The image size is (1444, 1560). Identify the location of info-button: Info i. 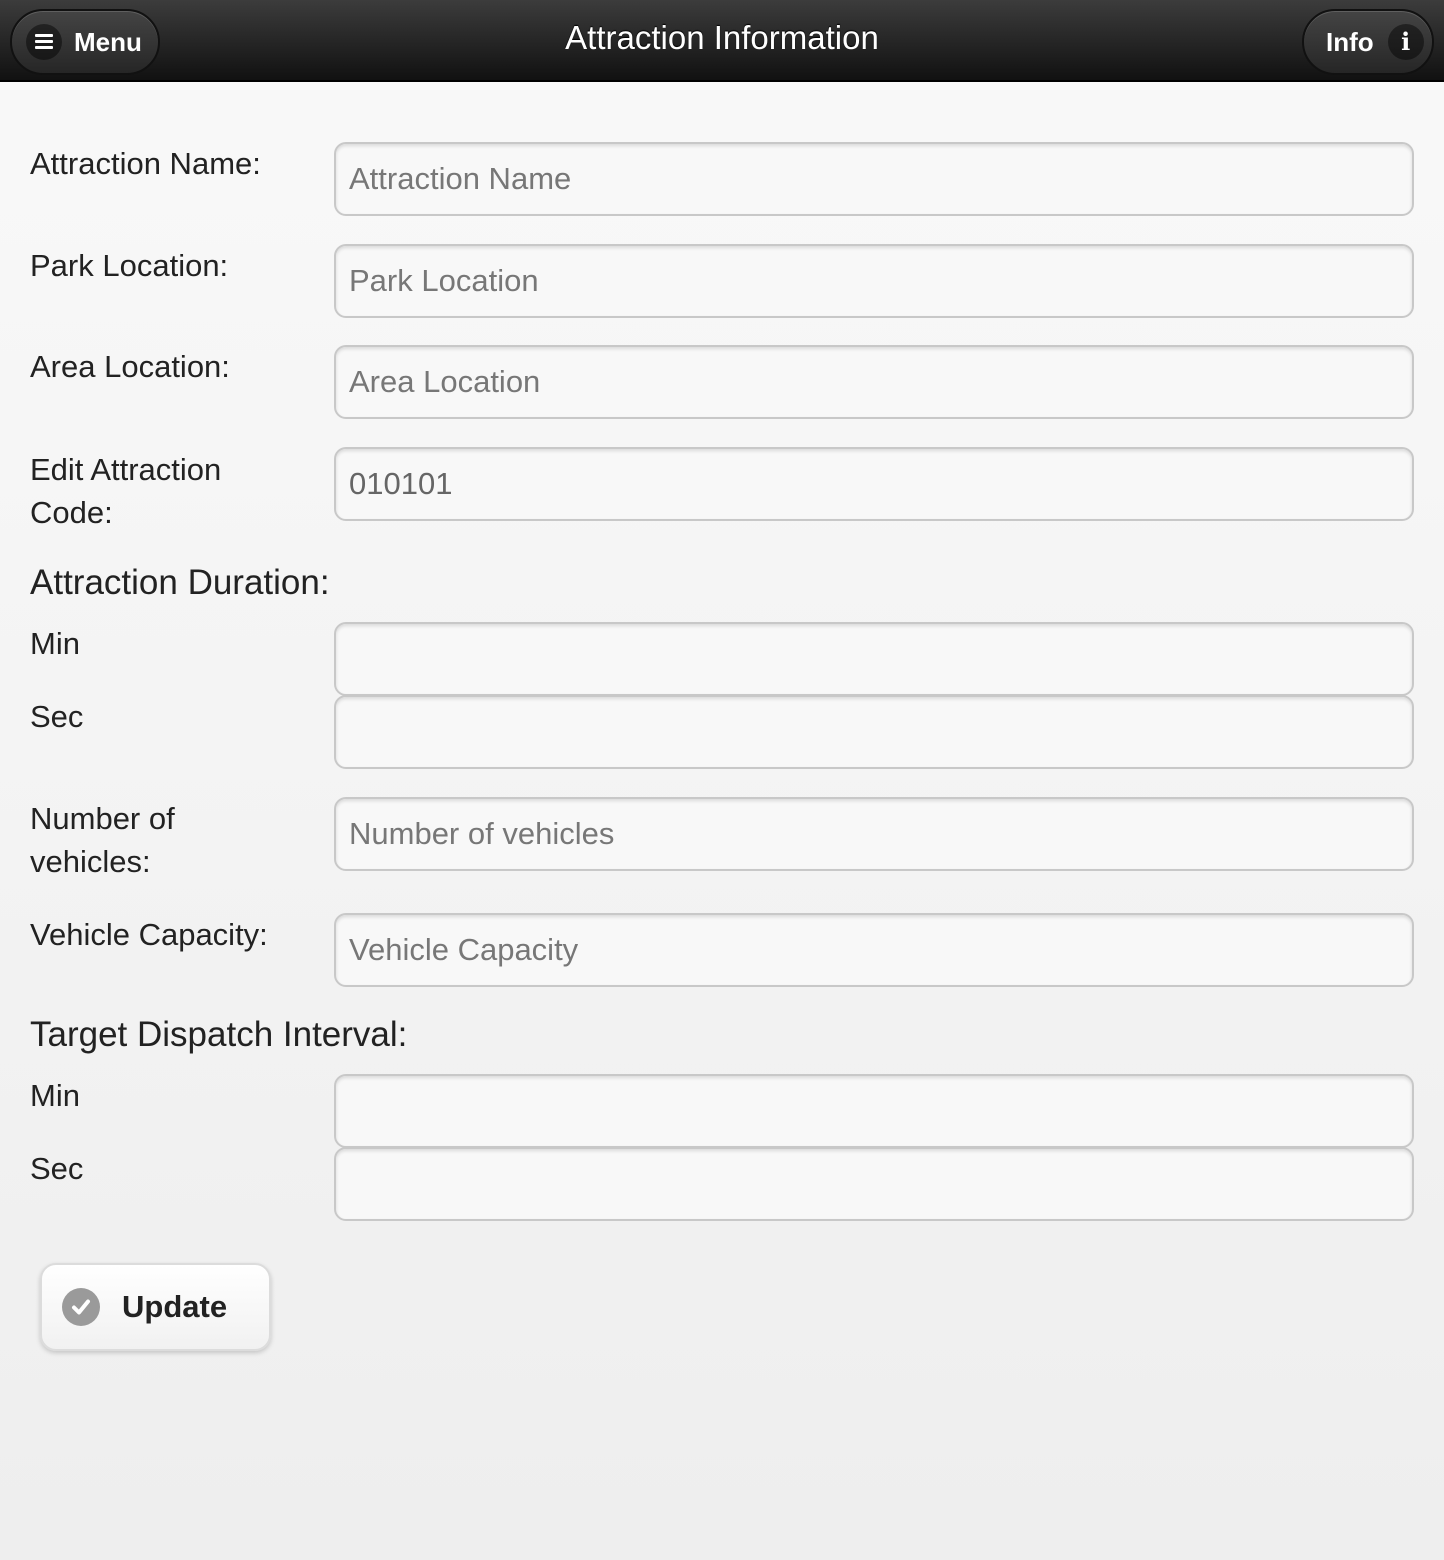
(1368, 42).